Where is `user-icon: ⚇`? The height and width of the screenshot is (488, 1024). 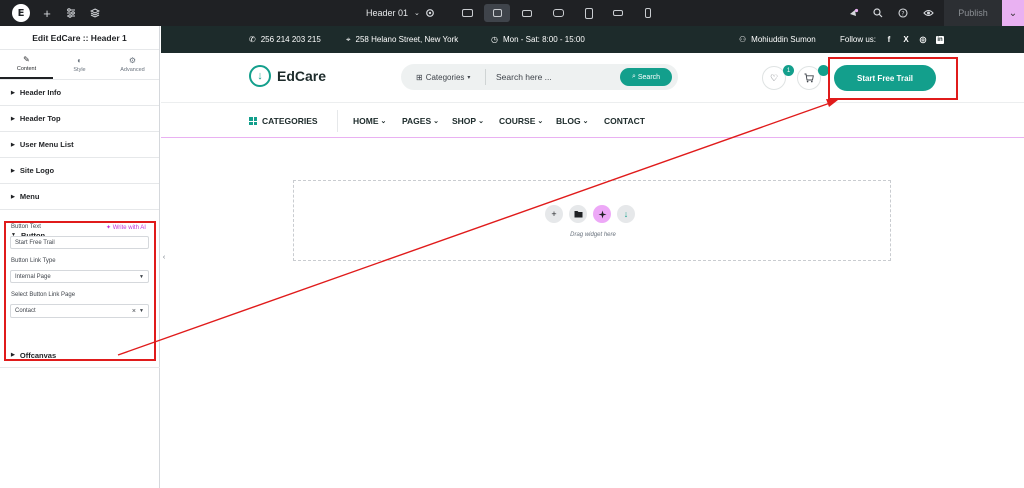
user-icon: ⚇ is located at coordinates (743, 39).